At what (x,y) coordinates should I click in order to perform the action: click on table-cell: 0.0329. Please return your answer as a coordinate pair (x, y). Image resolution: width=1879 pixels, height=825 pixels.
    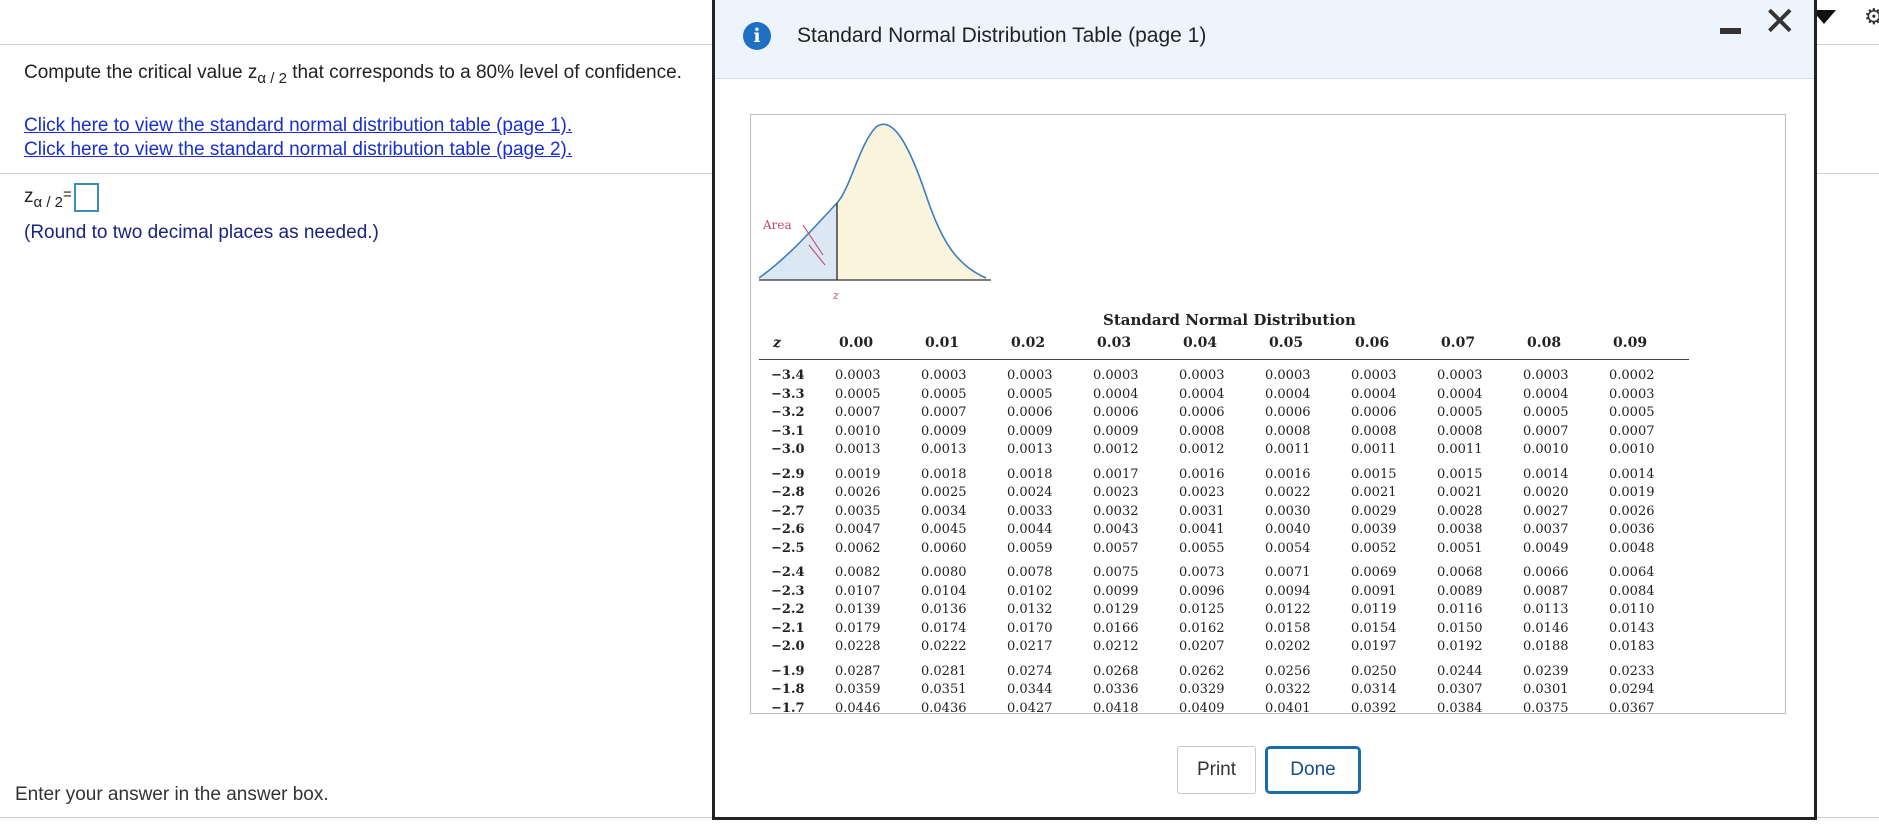
    Looking at the image, I should click on (1202, 689).